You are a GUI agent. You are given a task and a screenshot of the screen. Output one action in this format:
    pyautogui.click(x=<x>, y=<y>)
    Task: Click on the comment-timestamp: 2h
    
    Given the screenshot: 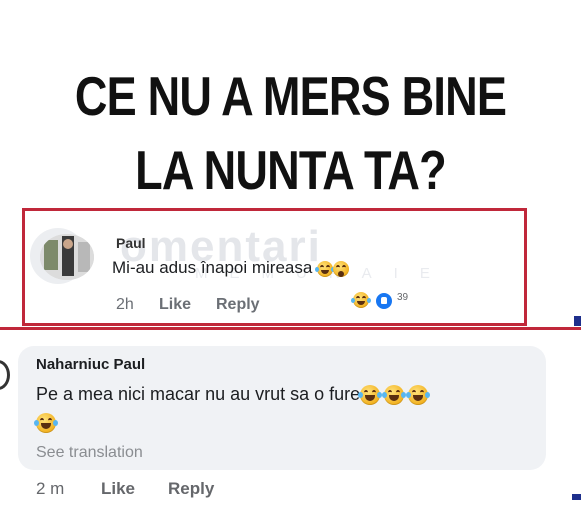 What is the action you would take?
    pyautogui.click(x=125, y=304)
    